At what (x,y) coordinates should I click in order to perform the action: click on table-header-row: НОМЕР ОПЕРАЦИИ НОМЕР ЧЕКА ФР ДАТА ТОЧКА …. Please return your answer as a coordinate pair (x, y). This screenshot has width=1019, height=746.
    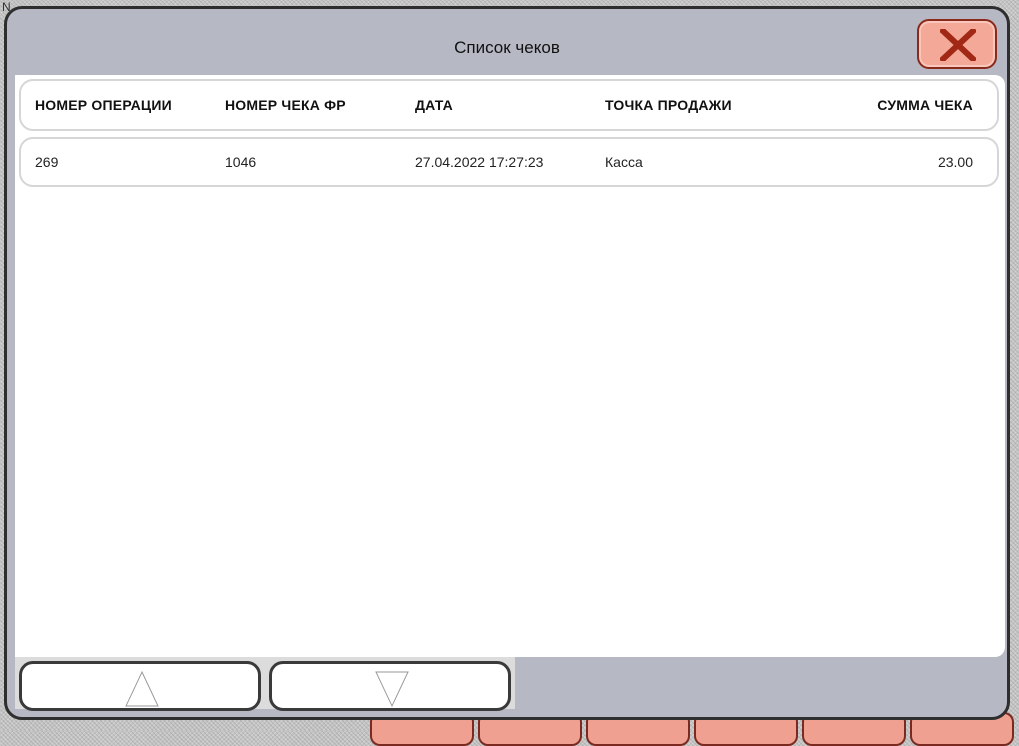
    Looking at the image, I should click on (509, 105).